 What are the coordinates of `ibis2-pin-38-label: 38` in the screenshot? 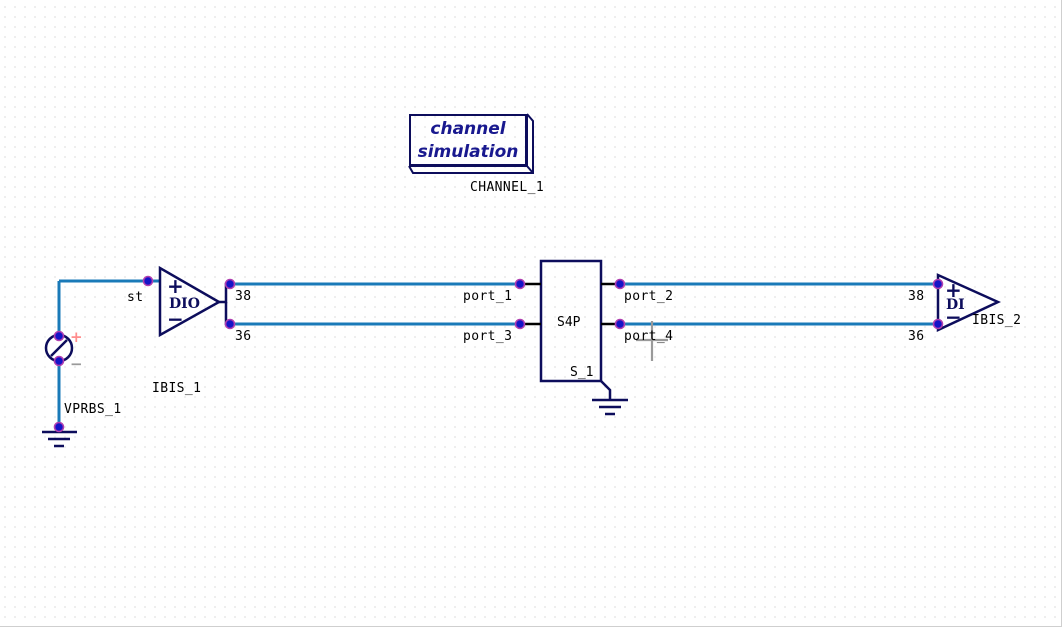 It's located at (916, 296).